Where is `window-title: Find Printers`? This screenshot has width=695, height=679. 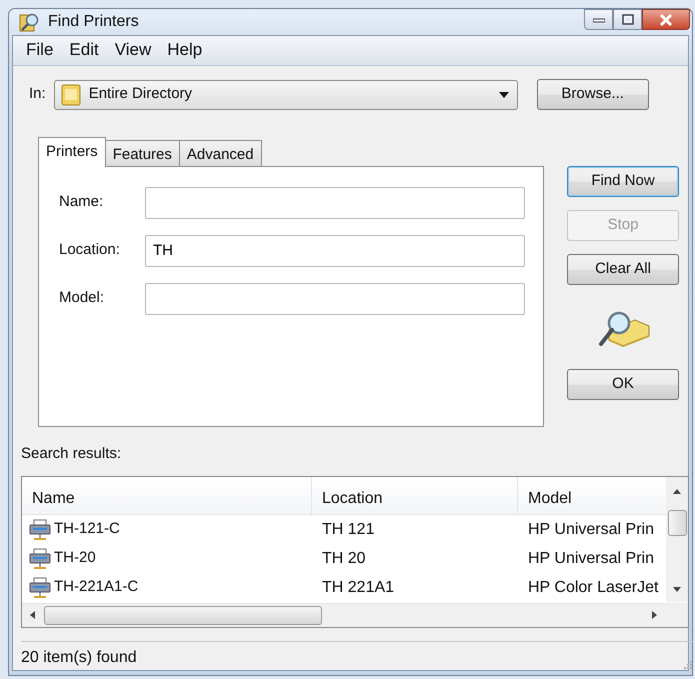
window-title: Find Printers is located at coordinates (93, 22).